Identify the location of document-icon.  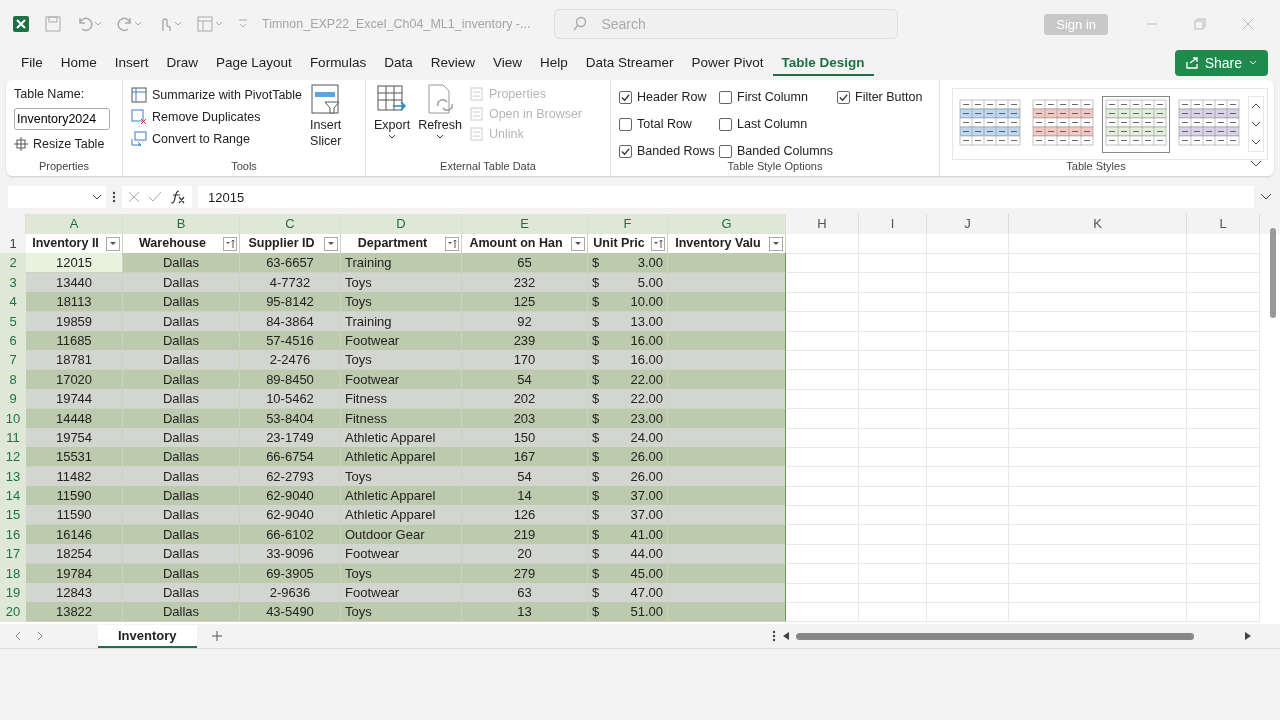
(476, 94).